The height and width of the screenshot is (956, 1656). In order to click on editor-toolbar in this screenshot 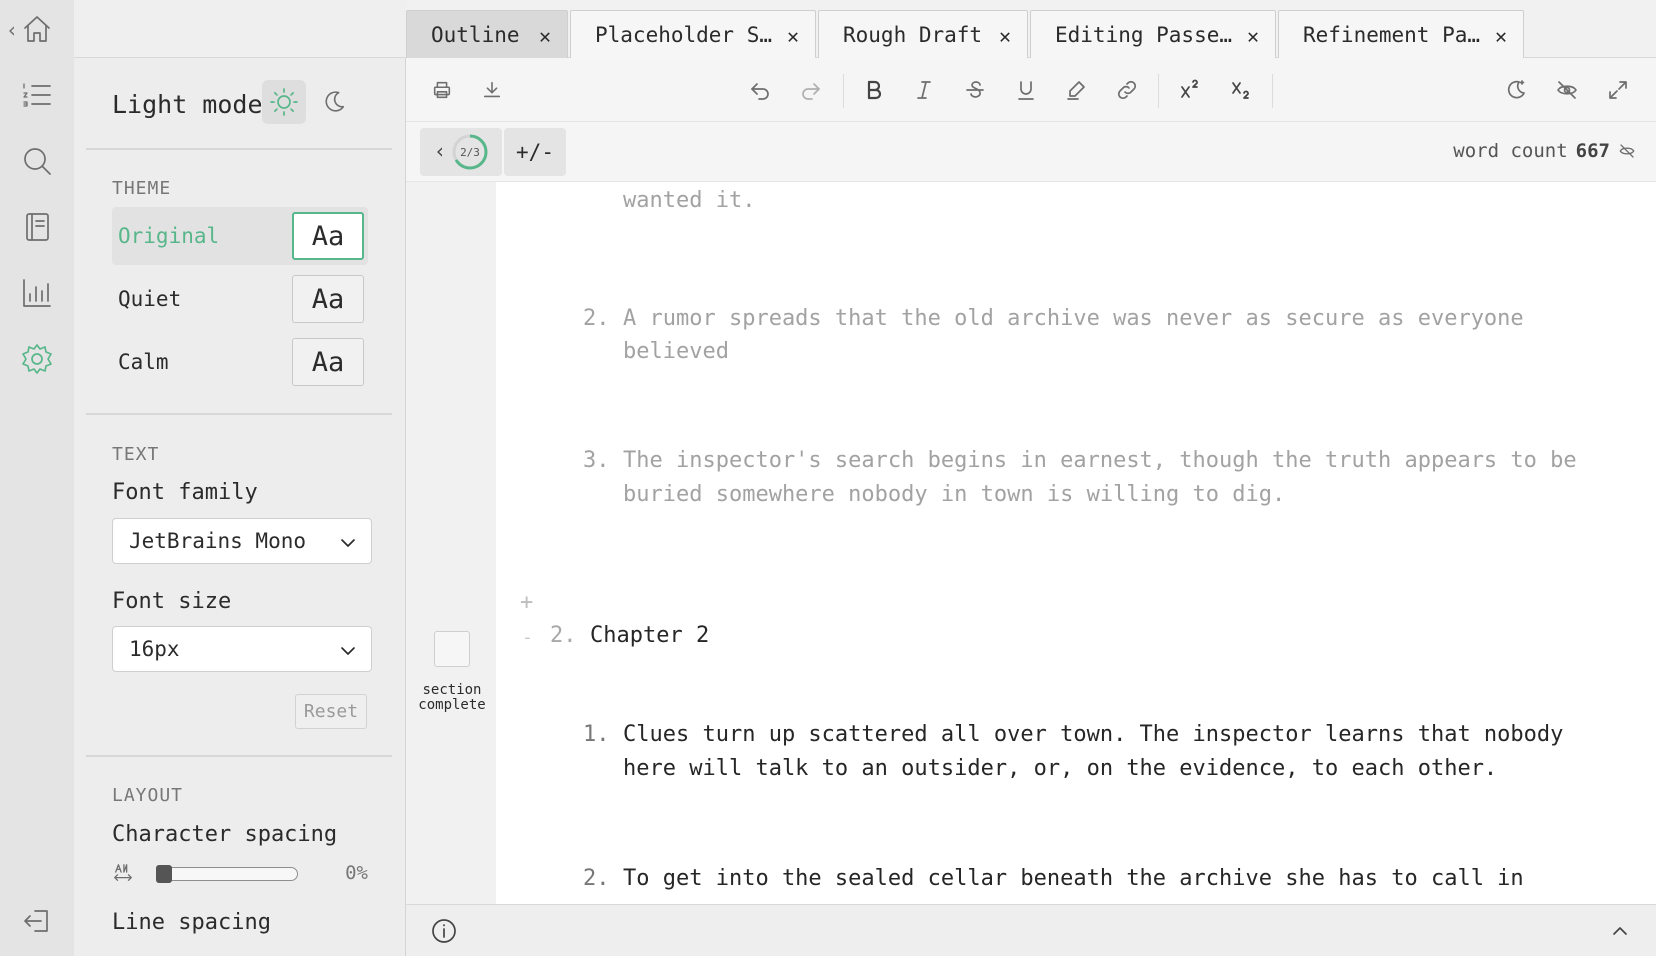, I will do `click(1031, 90)`.